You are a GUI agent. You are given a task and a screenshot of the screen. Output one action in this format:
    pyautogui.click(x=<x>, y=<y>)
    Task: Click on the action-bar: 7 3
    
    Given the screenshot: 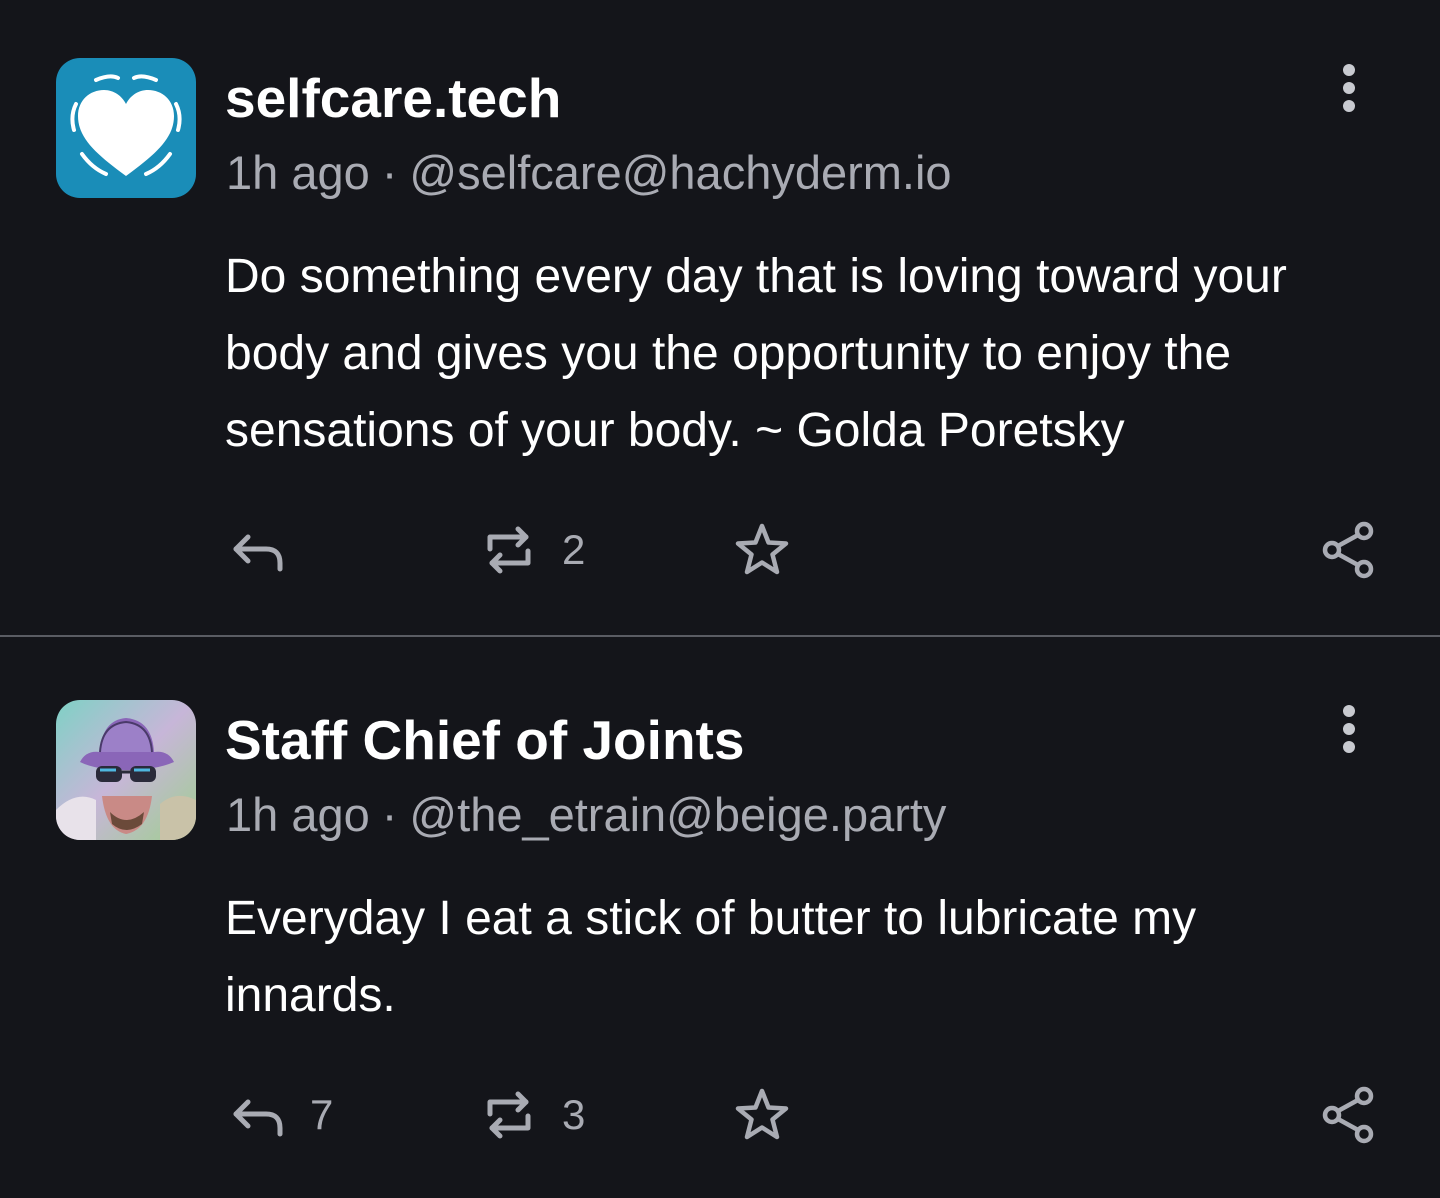 What is the action you would take?
    pyautogui.click(x=720, y=1115)
    